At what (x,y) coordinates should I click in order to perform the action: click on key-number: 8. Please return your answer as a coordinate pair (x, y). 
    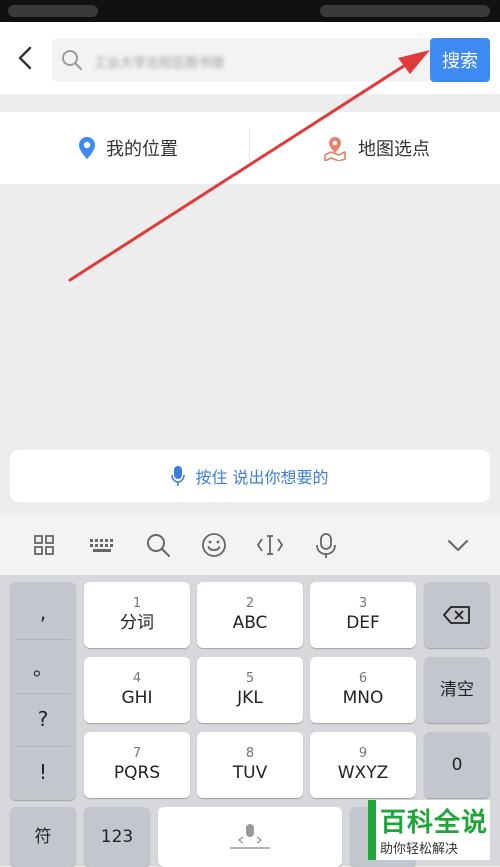
    Looking at the image, I should click on (250, 753).